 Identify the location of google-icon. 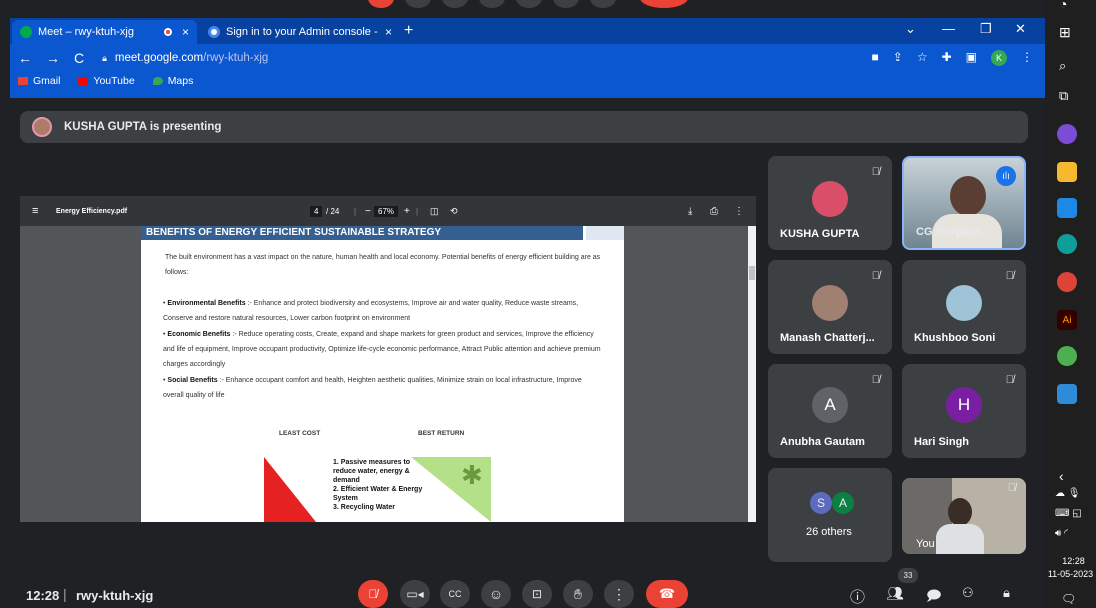
(214, 32).